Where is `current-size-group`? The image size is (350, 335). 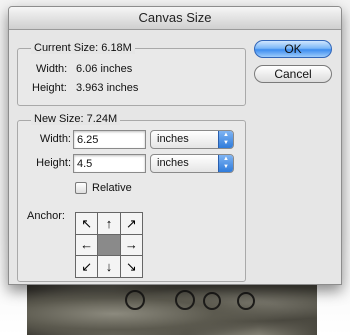
current-size-group is located at coordinates (131, 77).